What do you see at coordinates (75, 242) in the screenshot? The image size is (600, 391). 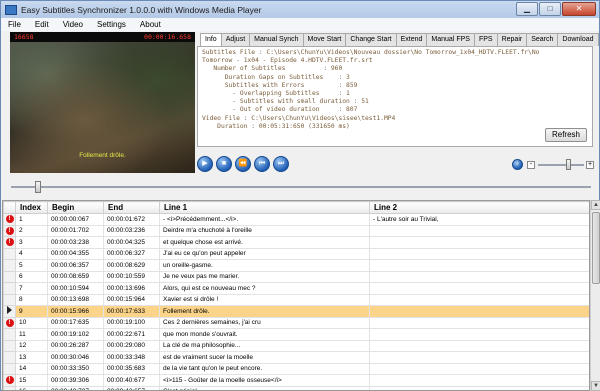 I see `cell-begin: 00:00:03:238` at bounding box center [75, 242].